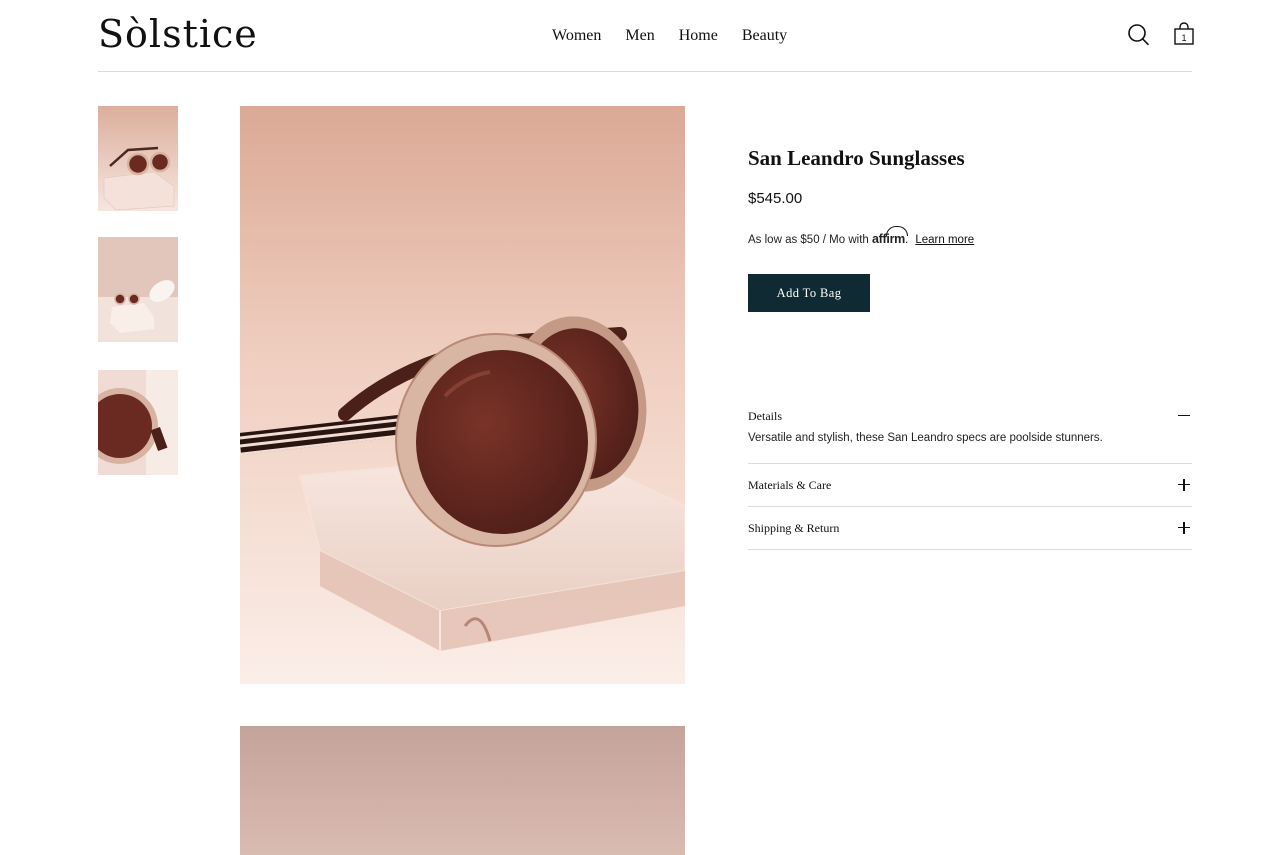 Image resolution: width=1280 pixels, height=855 pixels. I want to click on financing-text: As low as $50 / Mo with, so click(808, 240).